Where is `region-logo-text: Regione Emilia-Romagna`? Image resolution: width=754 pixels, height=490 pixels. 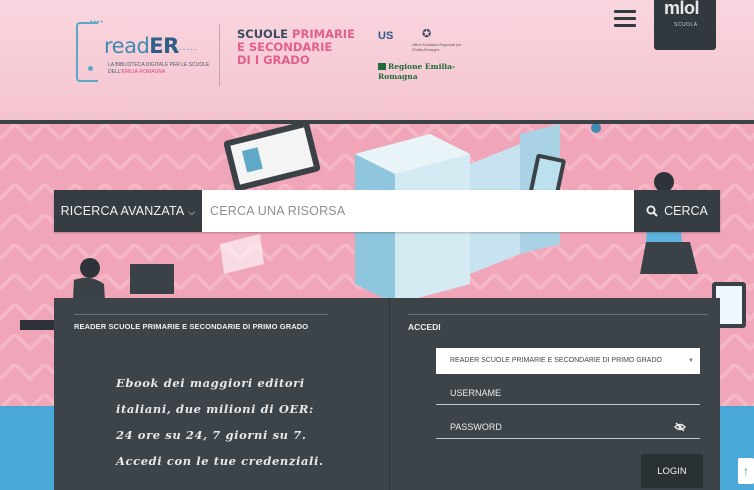 region-logo-text: Regione Emilia-Romagna is located at coordinates (417, 71).